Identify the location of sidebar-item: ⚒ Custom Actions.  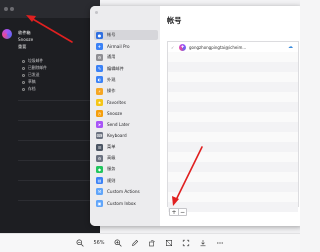
(126, 192).